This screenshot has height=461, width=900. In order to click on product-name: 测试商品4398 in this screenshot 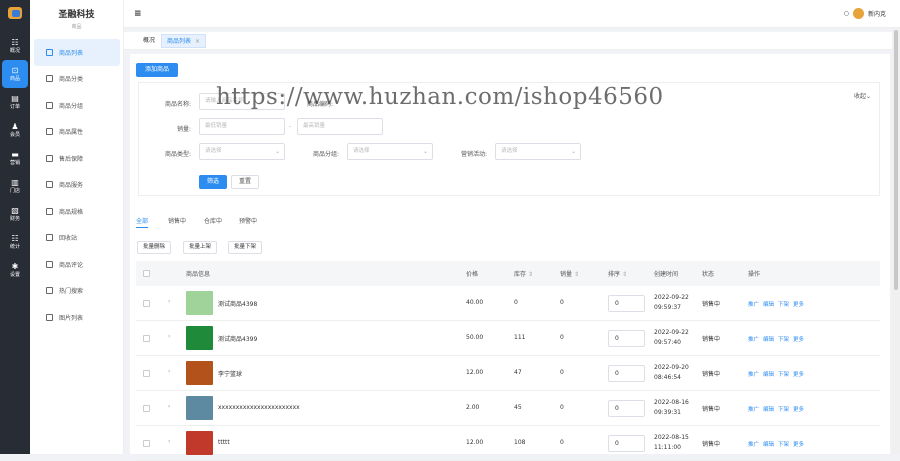, I will do `click(237, 303)`.